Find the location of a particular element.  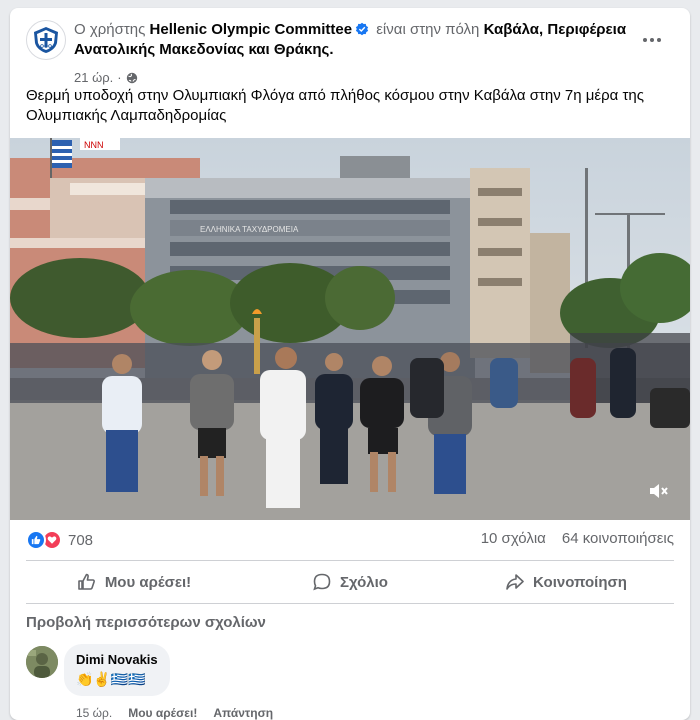

post-meta: 21 ώρ. · is located at coordinates (106, 77).